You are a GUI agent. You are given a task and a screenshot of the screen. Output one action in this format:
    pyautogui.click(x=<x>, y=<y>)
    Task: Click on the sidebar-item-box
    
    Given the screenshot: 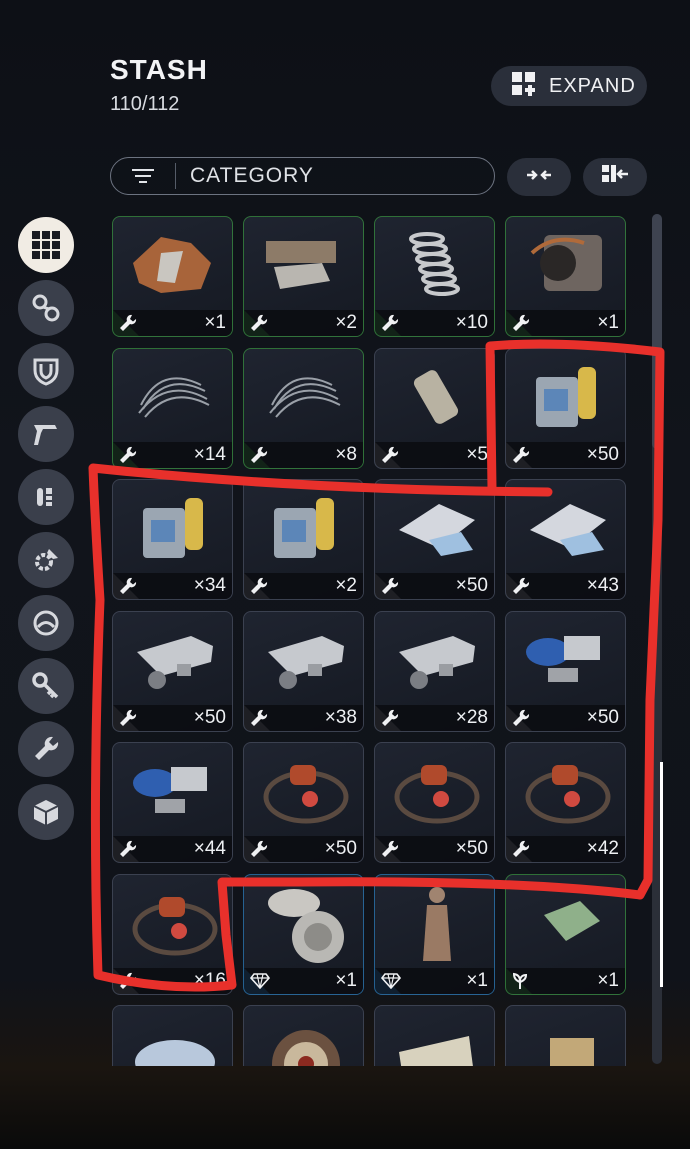 What is the action you would take?
    pyautogui.click(x=46, y=812)
    